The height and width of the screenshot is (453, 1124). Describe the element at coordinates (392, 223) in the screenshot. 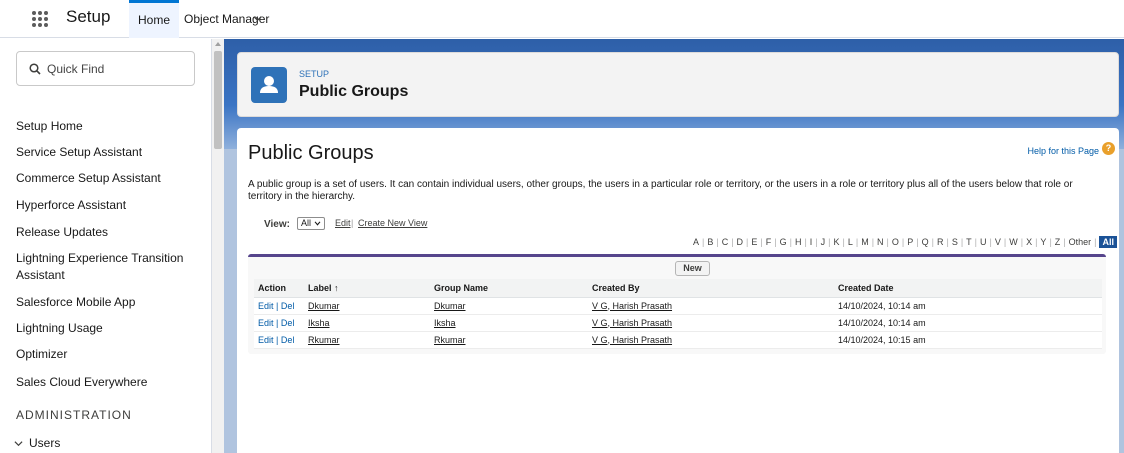

I see `create-new-view-link: Create New View` at that location.